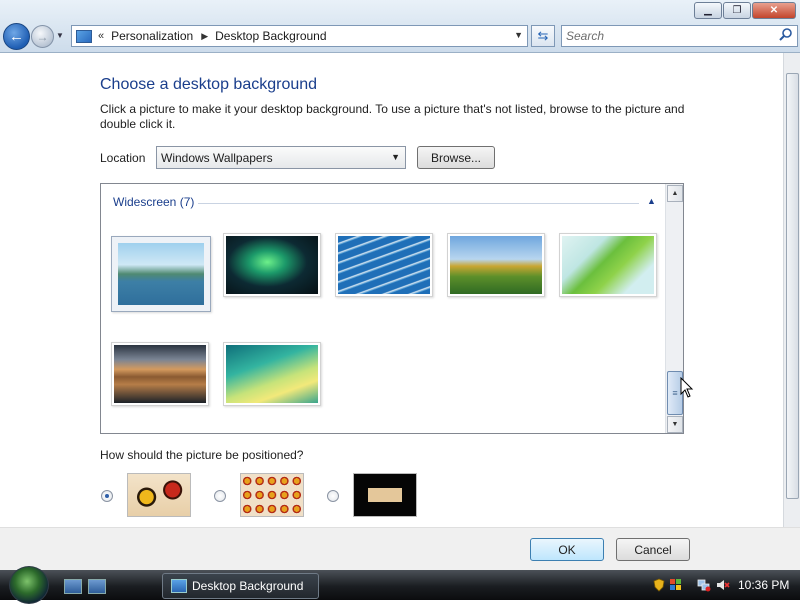 This screenshot has width=800, height=604. I want to click on mouse-cursor-icon, so click(687, 387).